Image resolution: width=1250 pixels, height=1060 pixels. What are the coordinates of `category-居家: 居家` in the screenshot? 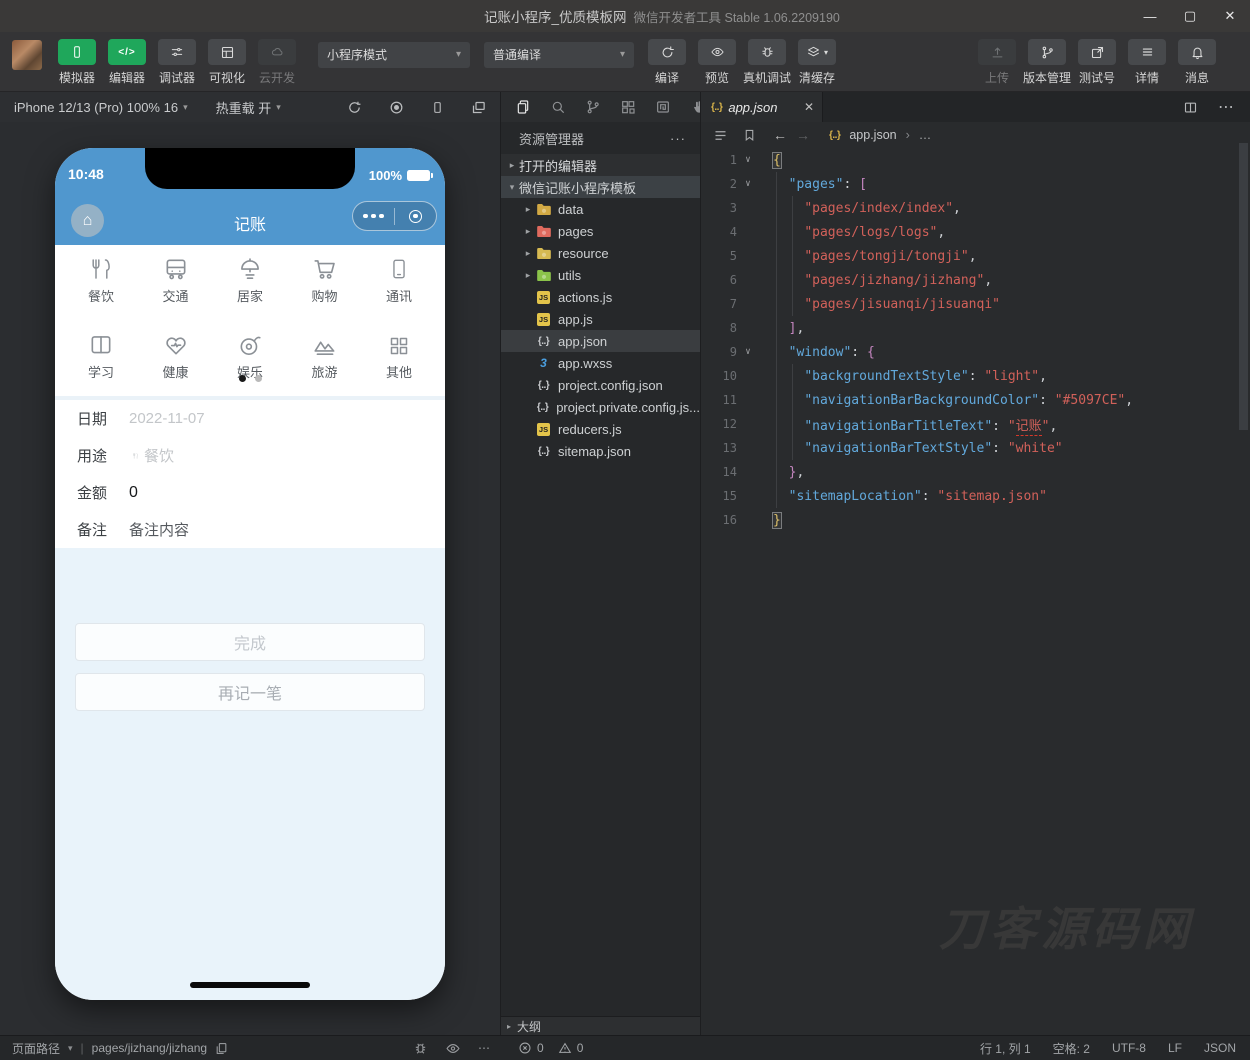 It's located at (250, 279).